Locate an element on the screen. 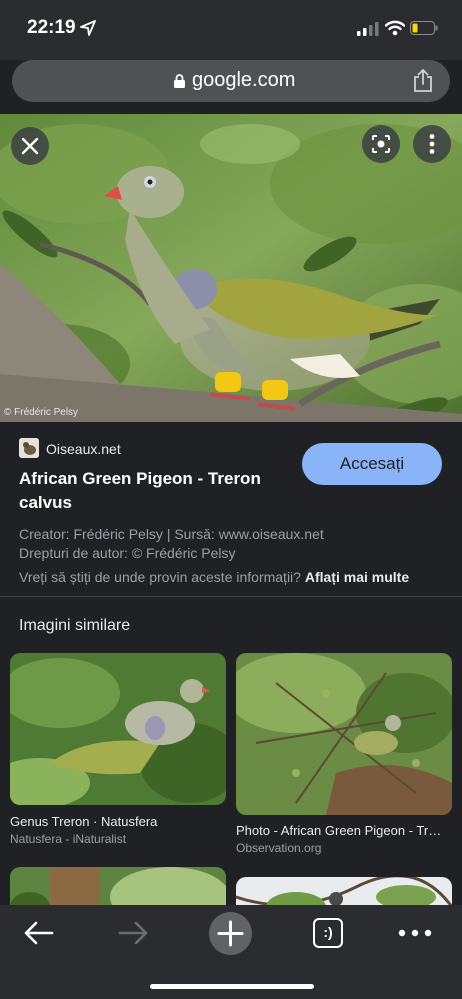  wifi-icon is located at coordinates (395, 28).